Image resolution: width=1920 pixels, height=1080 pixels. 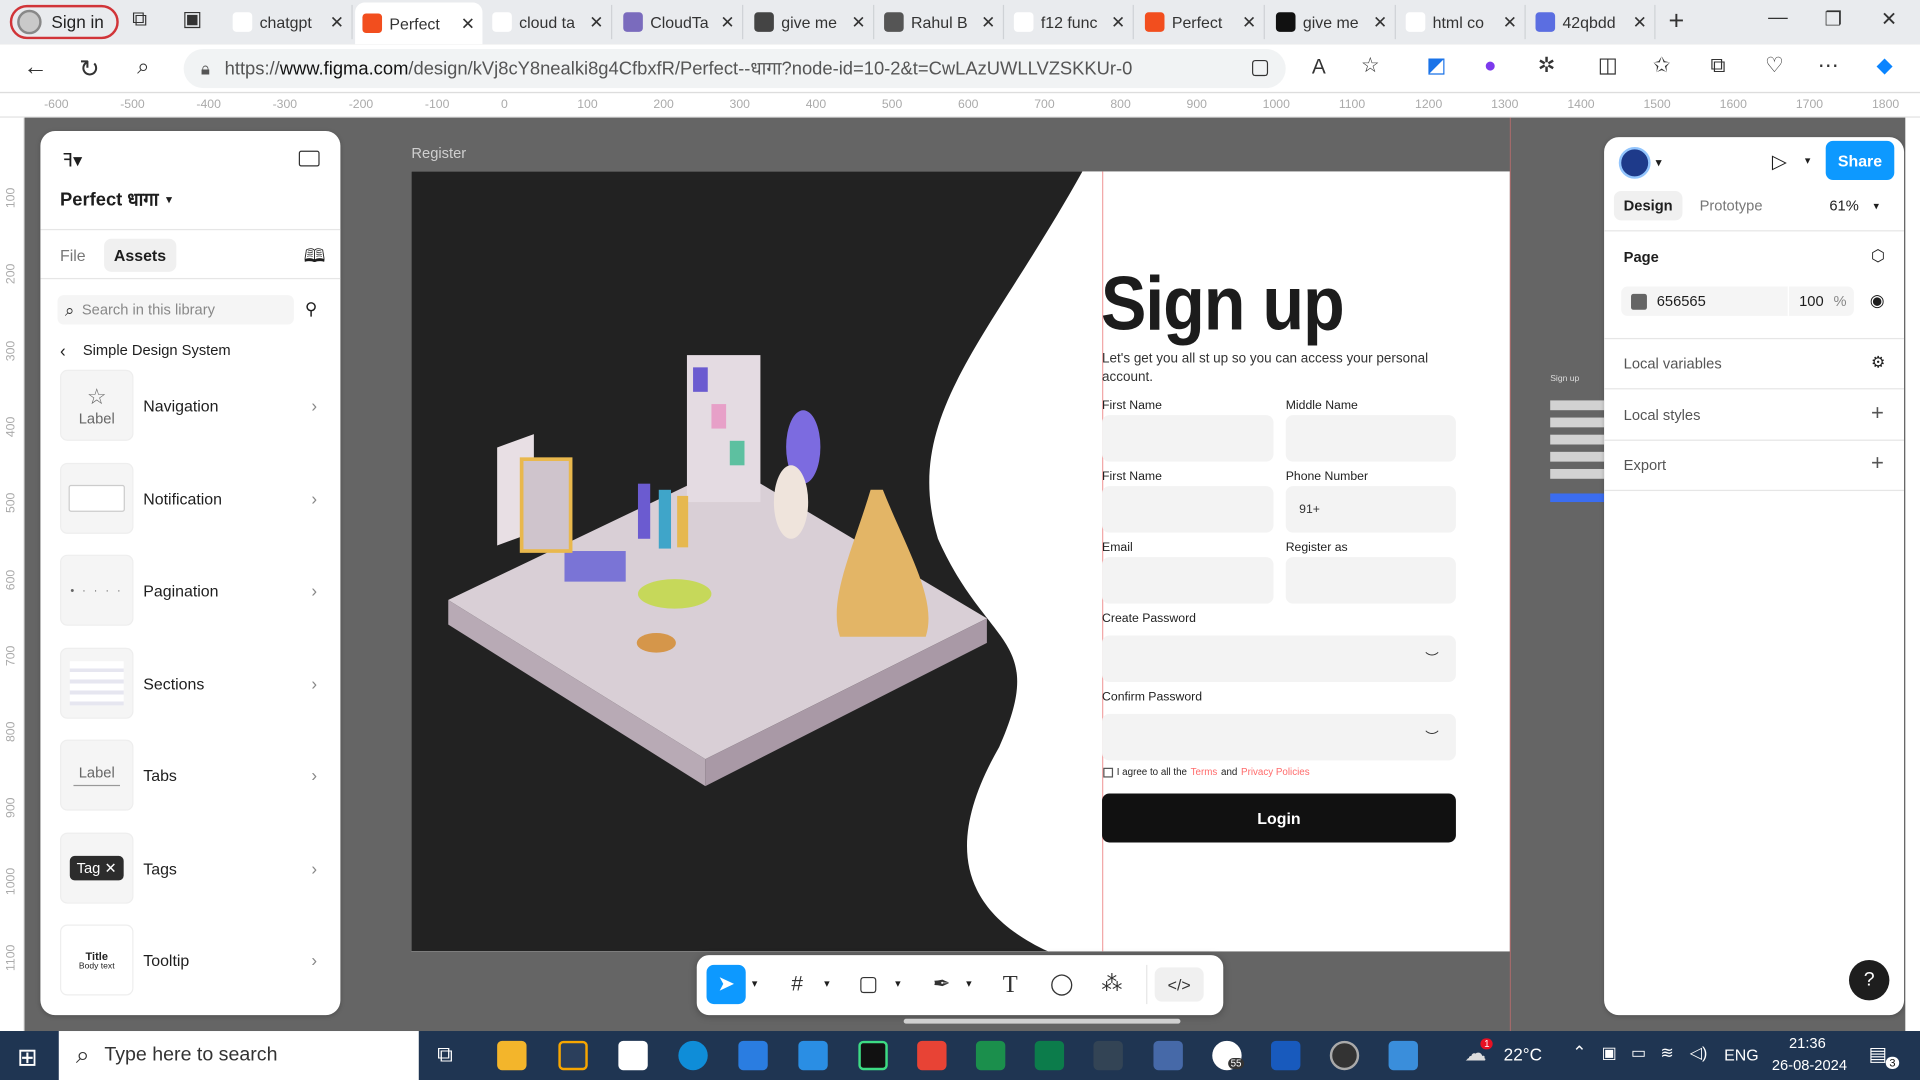 What do you see at coordinates (512, 1055) in the screenshot?
I see `file-explorer-icon` at bounding box center [512, 1055].